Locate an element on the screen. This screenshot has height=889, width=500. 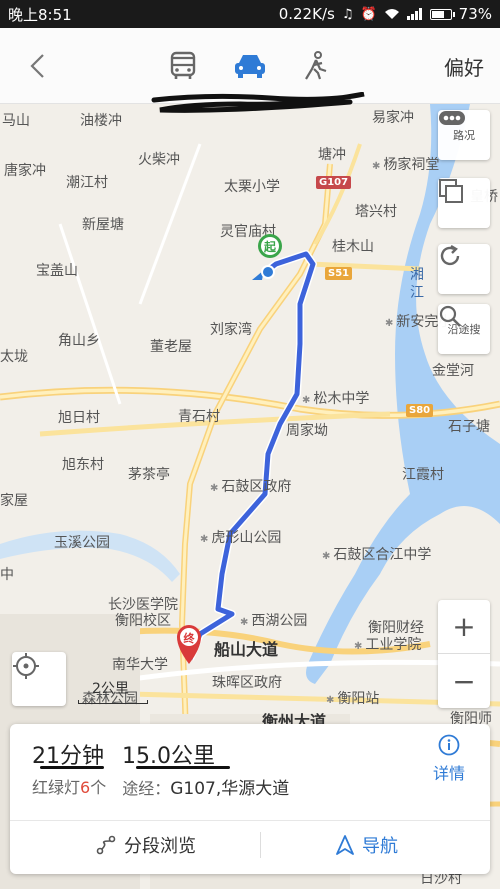
map-poi-label: 虎形山公园 is located at coordinates (240, 537).